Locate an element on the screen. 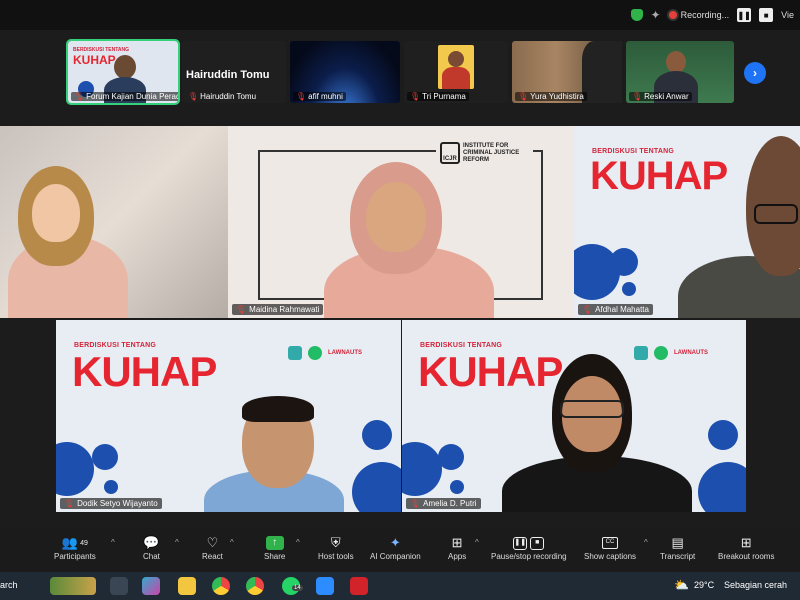 This screenshot has height=600, width=800. copilot-icon is located at coordinates (151, 586).